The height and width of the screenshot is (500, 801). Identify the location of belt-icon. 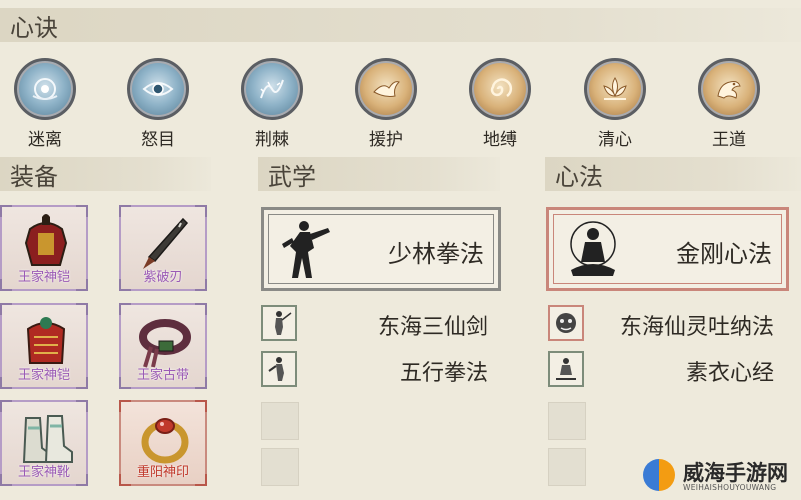
(165, 343).